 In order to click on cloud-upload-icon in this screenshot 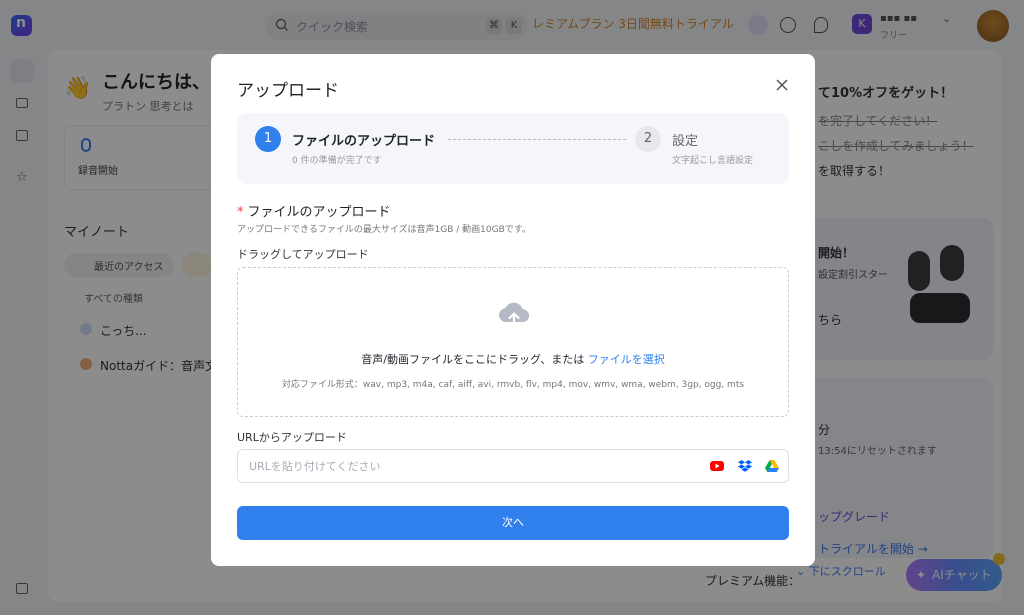, I will do `click(514, 315)`.